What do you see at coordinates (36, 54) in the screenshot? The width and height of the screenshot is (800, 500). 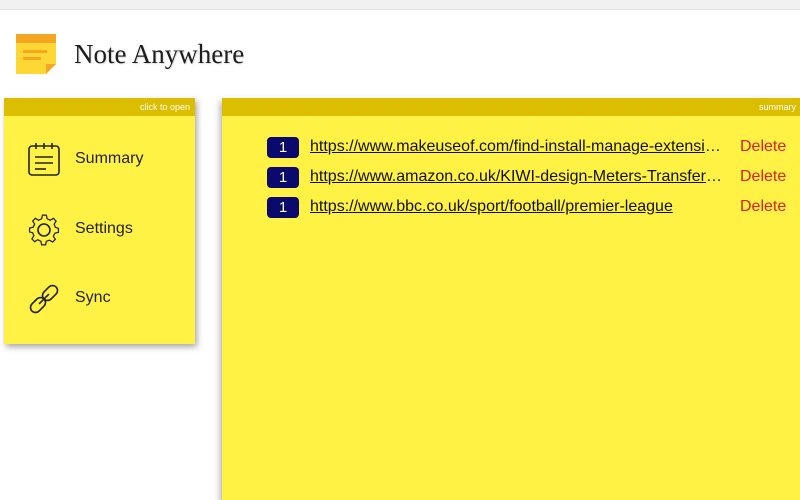 I see `sticky-note-icon` at bounding box center [36, 54].